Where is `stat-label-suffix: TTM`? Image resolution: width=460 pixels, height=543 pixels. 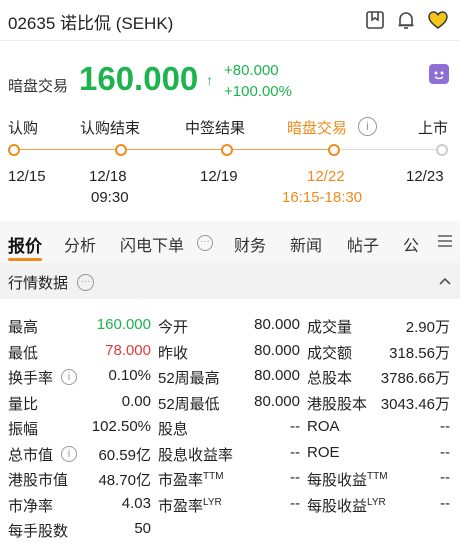
stat-label-suffix: TTM is located at coordinates (213, 476).